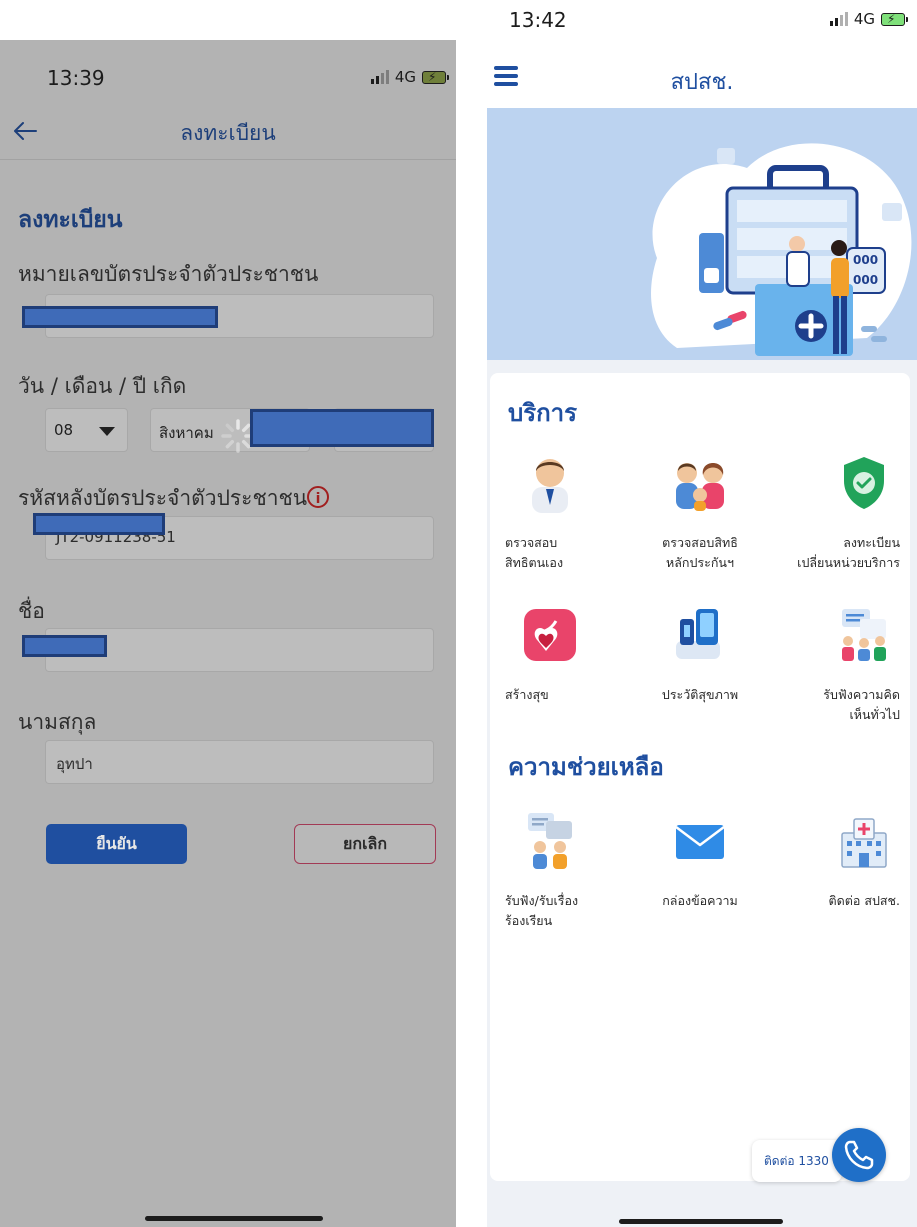 Image resolution: width=917 pixels, height=1227 pixels. What do you see at coordinates (575, 513) in the screenshot?
I see `service-check-self: ตรวจสอบ สิทธิตนเอง` at bounding box center [575, 513].